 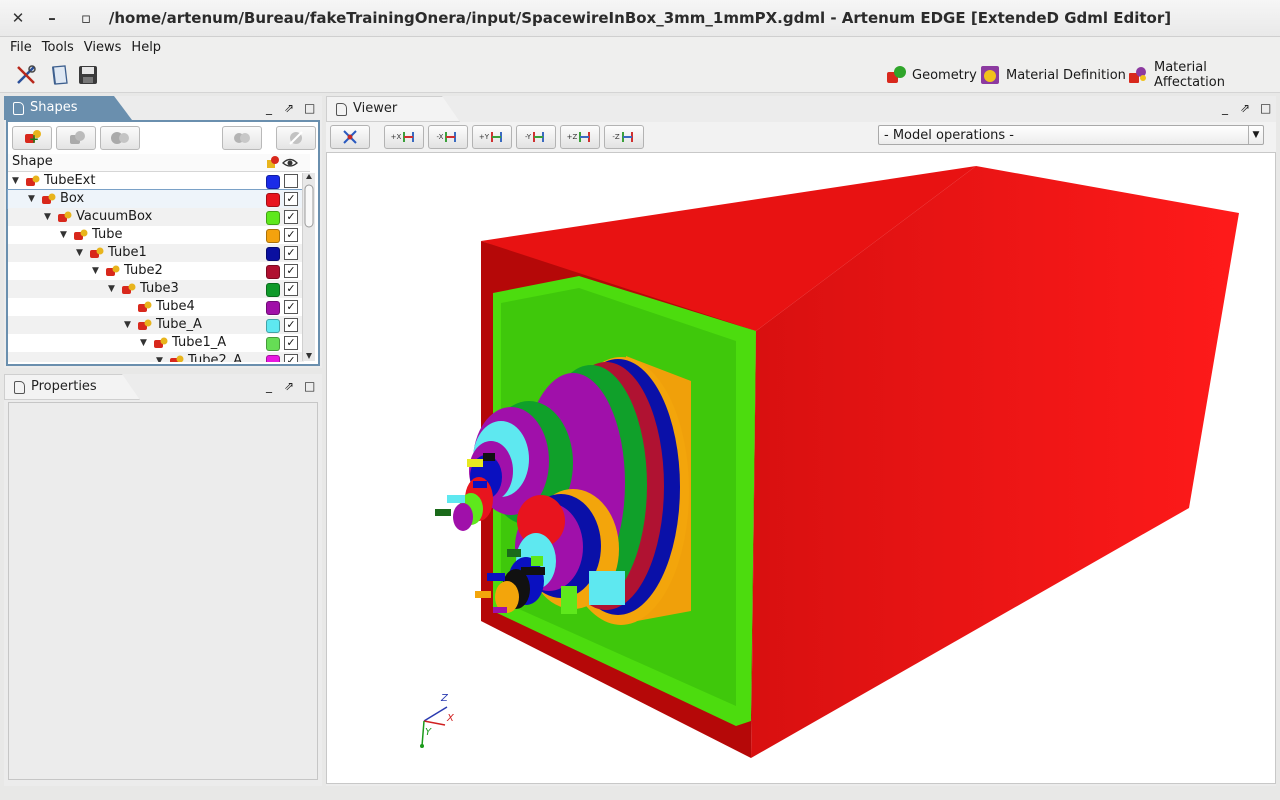 I want to click on reset-camera-button, so click(x=350, y=137).